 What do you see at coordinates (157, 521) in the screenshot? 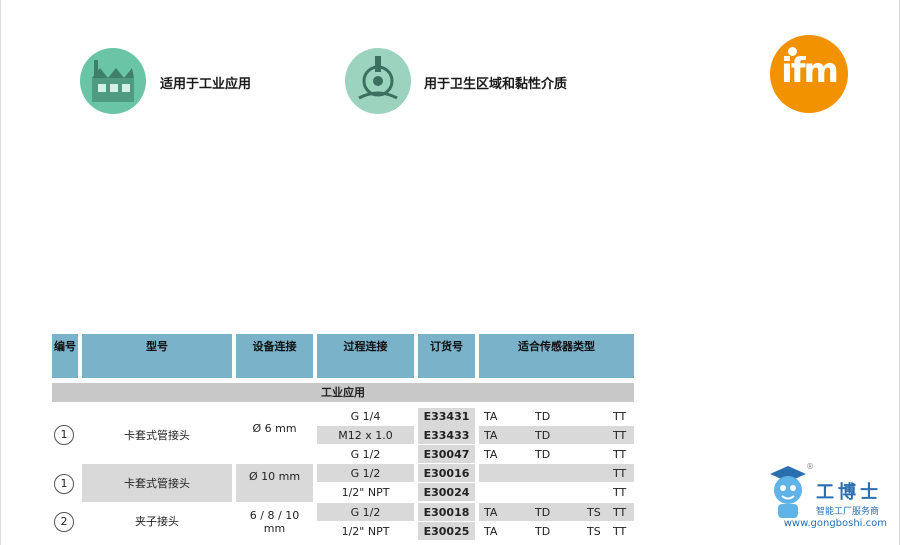
I see `model-name: 夹子接头` at bounding box center [157, 521].